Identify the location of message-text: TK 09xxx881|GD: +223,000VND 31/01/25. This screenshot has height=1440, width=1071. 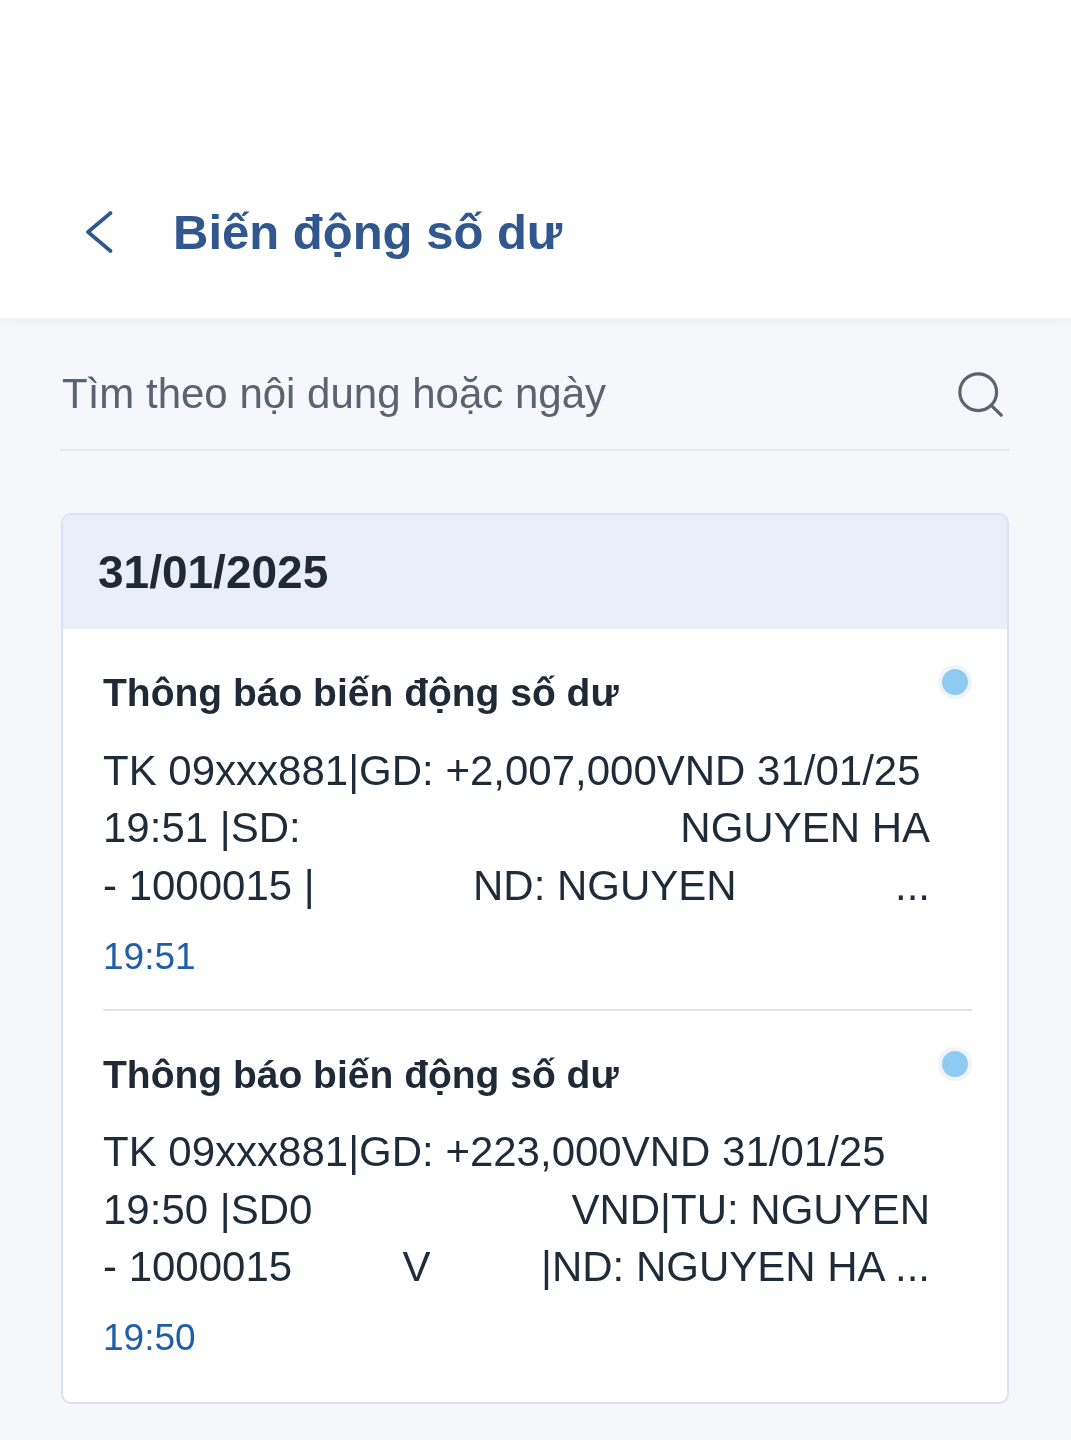
(494, 1152).